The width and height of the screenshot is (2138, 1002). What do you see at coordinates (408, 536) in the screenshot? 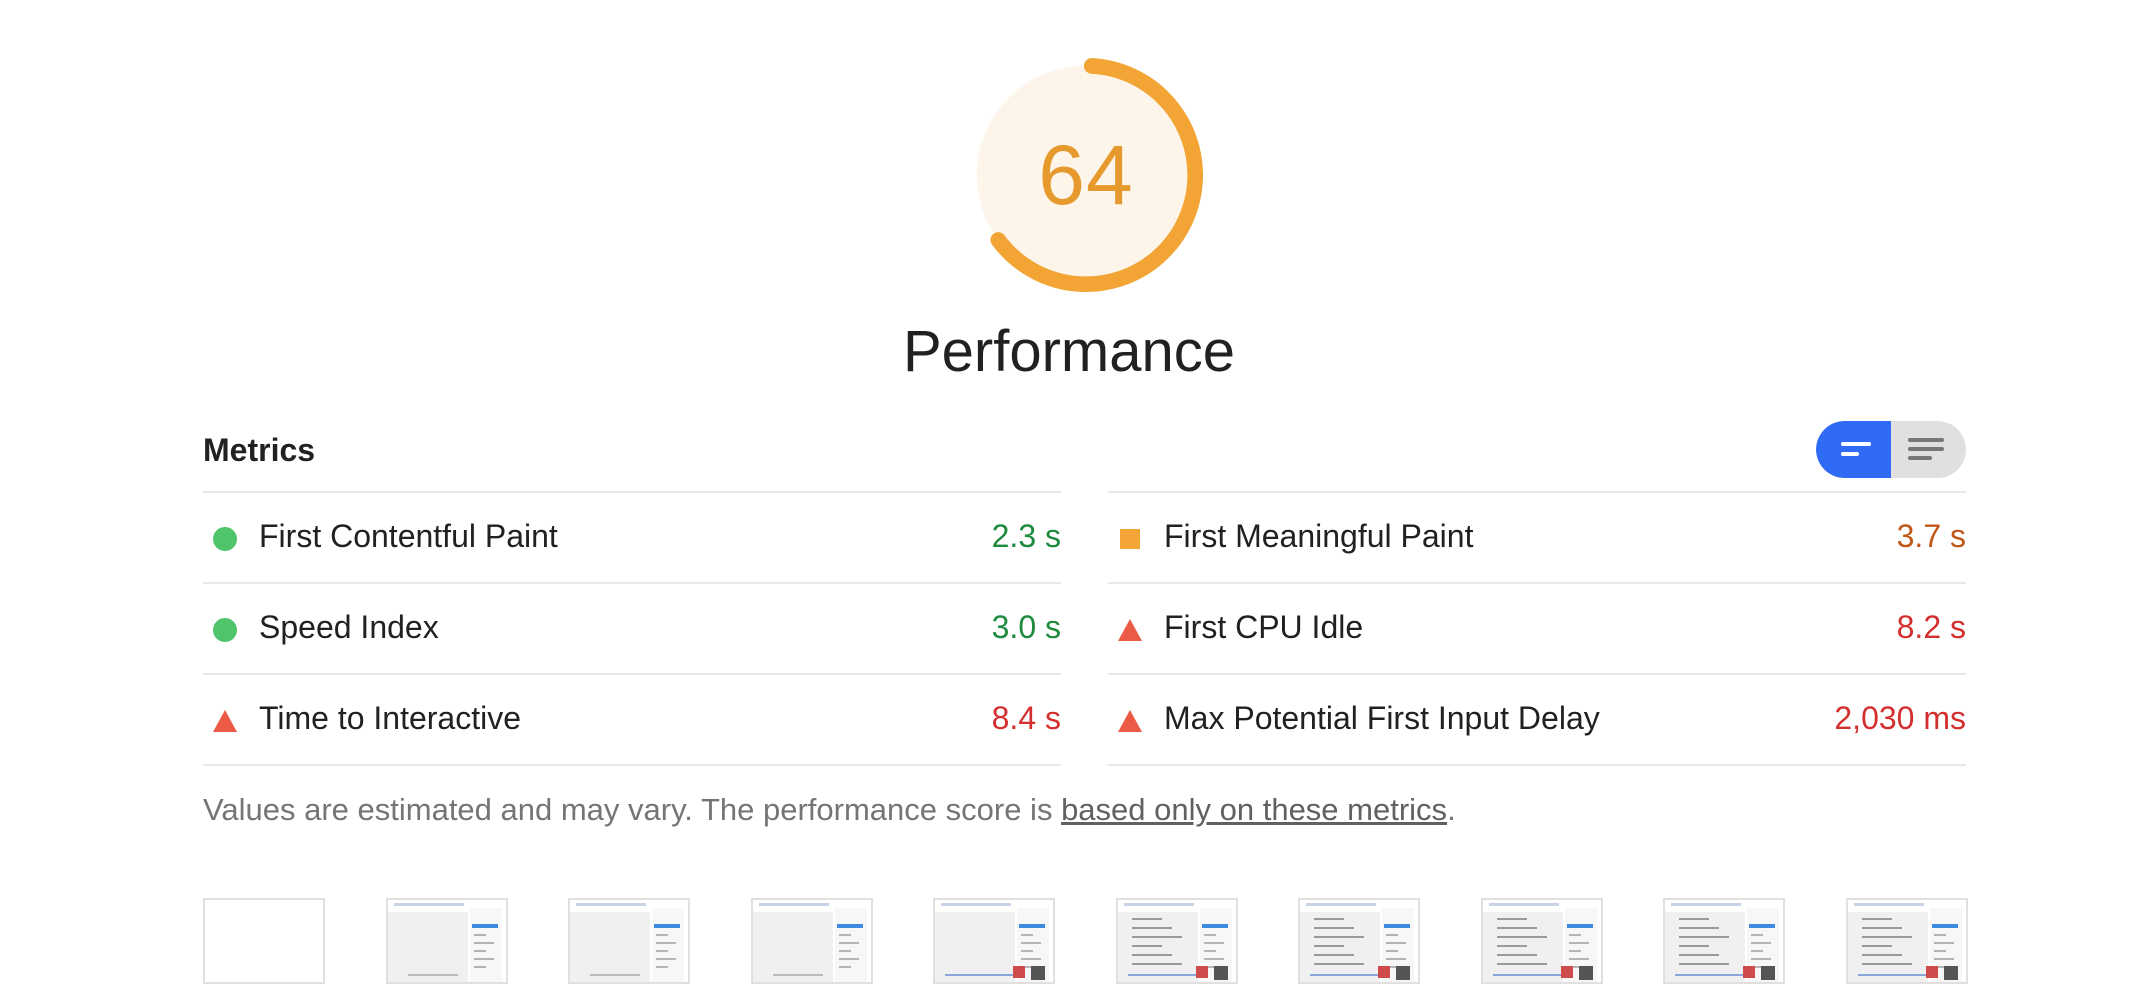
I see `metric-label: First Contentful Paint` at bounding box center [408, 536].